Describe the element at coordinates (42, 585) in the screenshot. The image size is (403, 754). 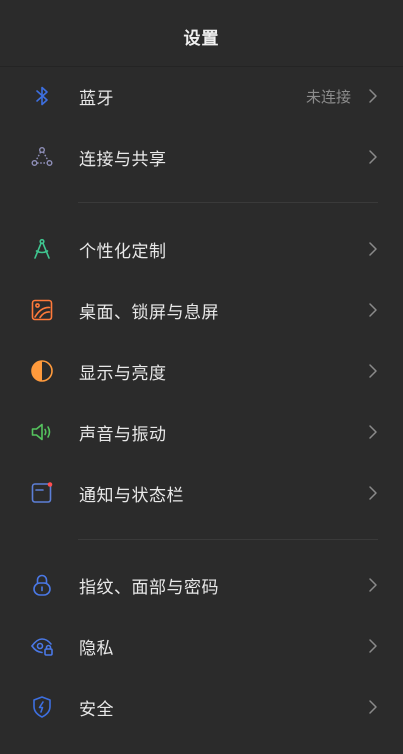
I see `lock-icon` at that location.